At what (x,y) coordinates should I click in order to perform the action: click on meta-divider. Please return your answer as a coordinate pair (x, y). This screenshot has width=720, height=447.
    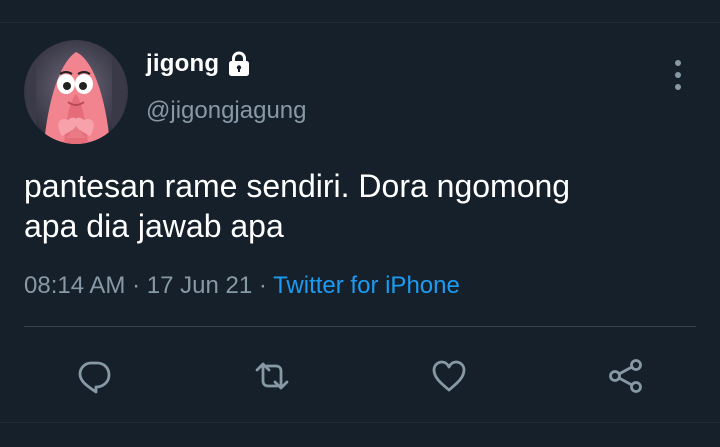
    Looking at the image, I should click on (360, 326).